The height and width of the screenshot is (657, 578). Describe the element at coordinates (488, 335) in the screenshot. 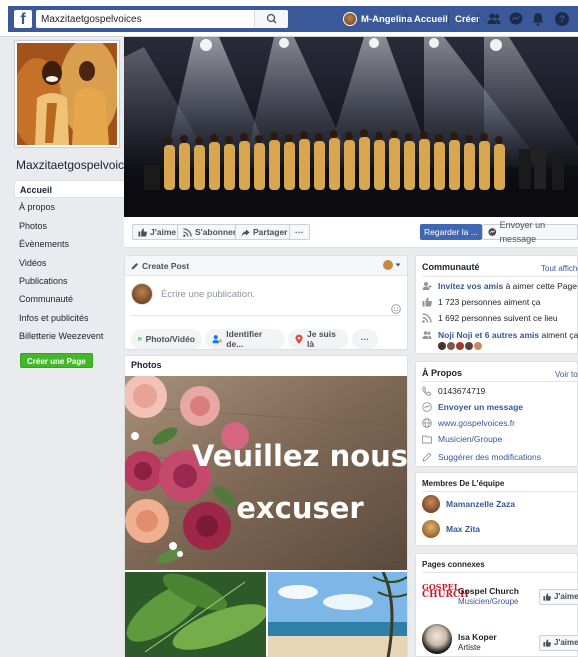

I see `friends-like-link: Noji Noji et 6 autres amis` at that location.